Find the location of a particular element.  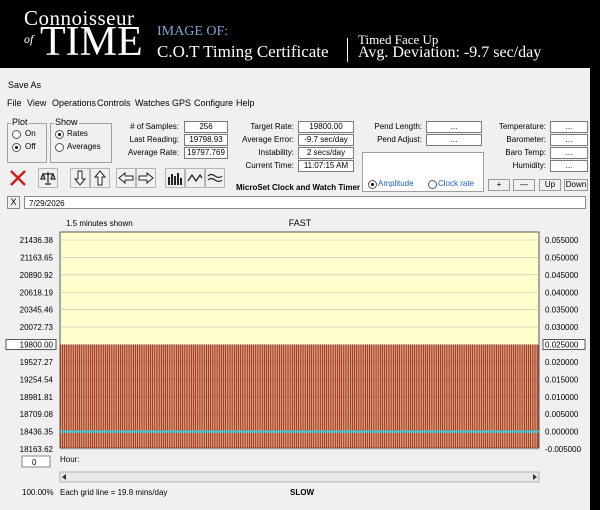

right-tick-label: 0.015000 is located at coordinates (562, 379).